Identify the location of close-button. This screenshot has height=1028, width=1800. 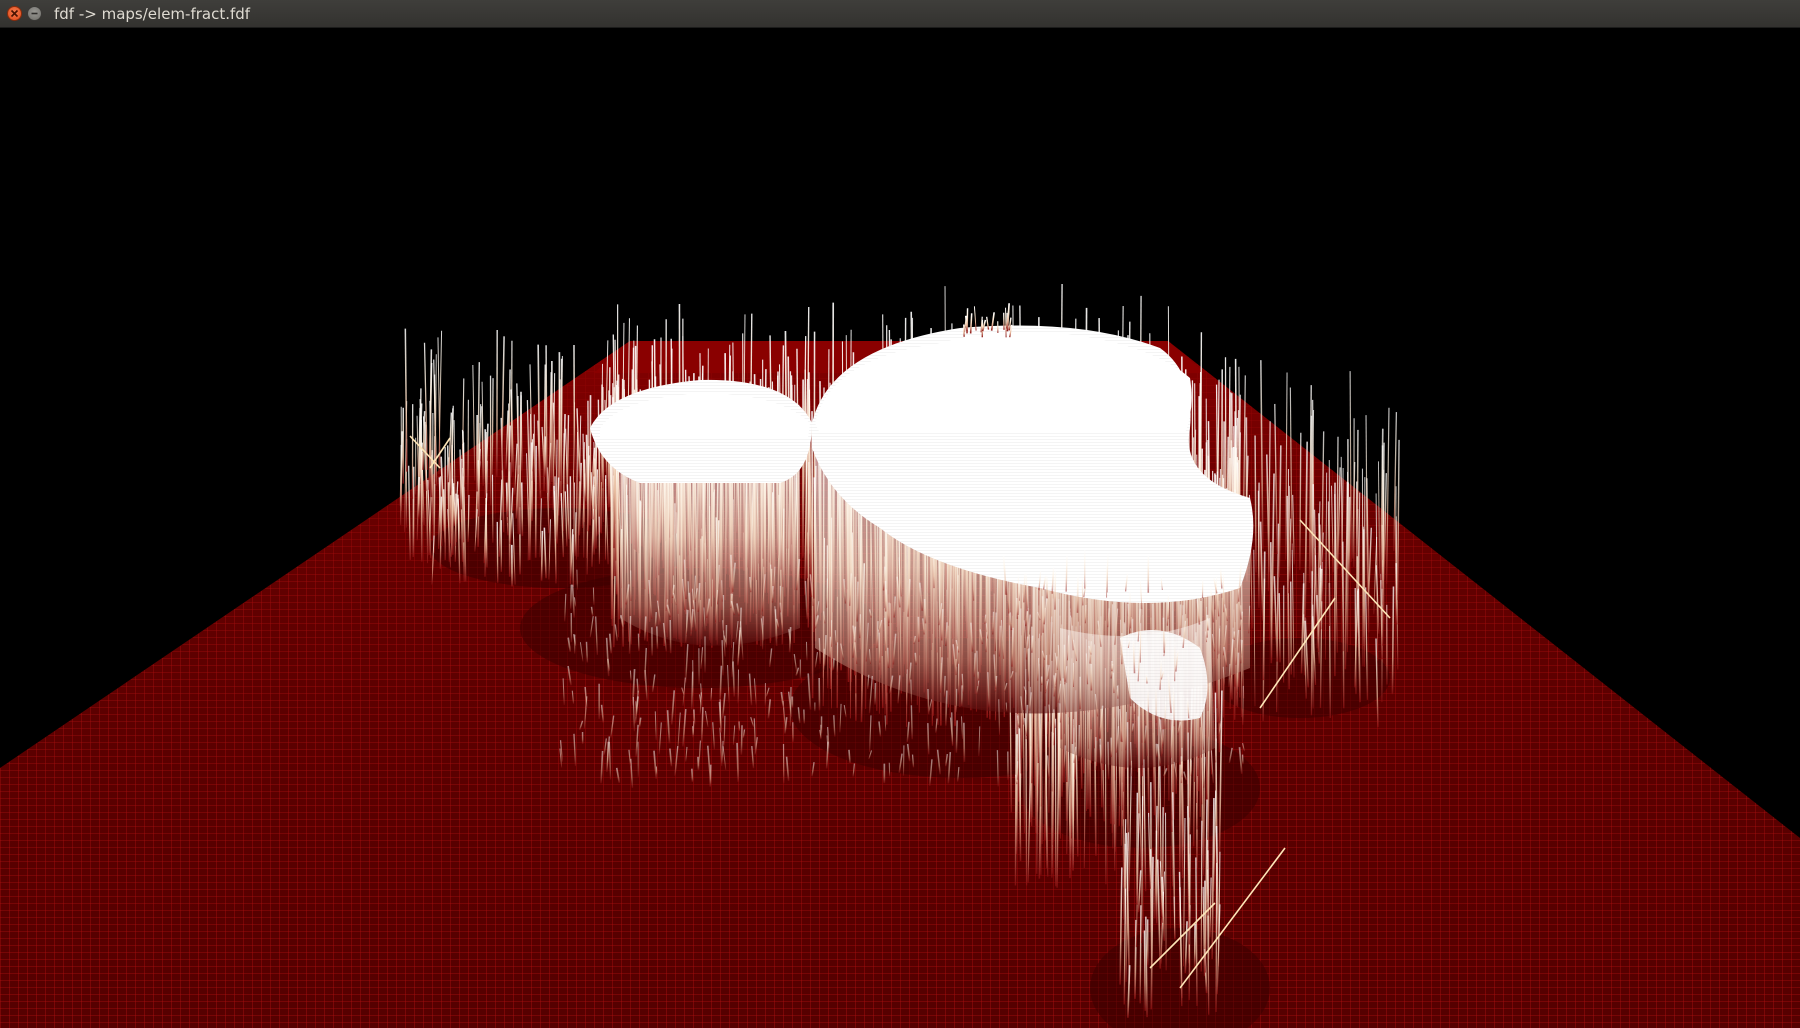
(14, 13).